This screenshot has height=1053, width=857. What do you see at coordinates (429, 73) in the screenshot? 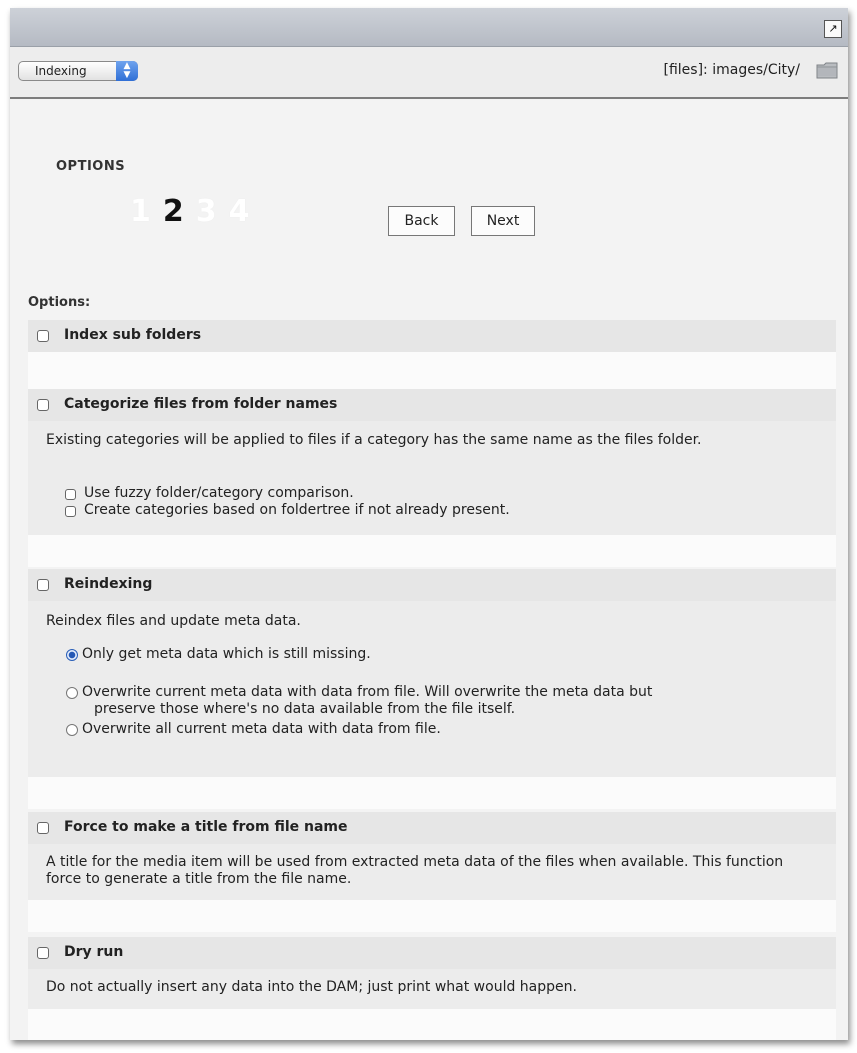
I see `module-header: Indexing ▲ ▼ [files]: images/City/` at bounding box center [429, 73].